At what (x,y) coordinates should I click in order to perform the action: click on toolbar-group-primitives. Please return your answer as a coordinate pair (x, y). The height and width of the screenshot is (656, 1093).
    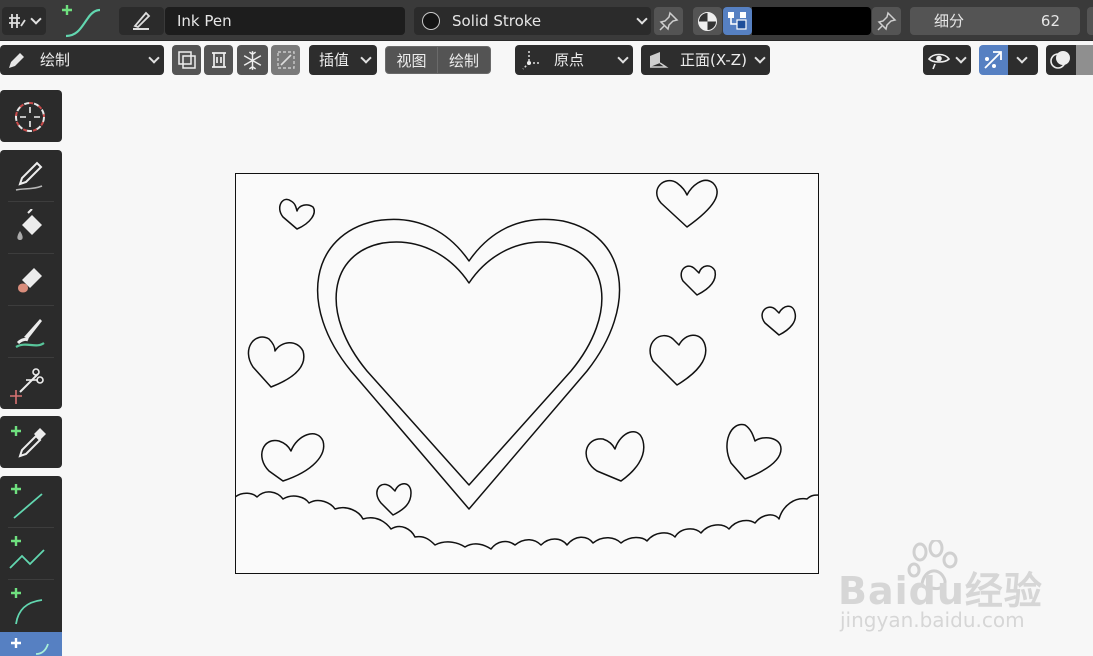
    Looking at the image, I should click on (31, 566).